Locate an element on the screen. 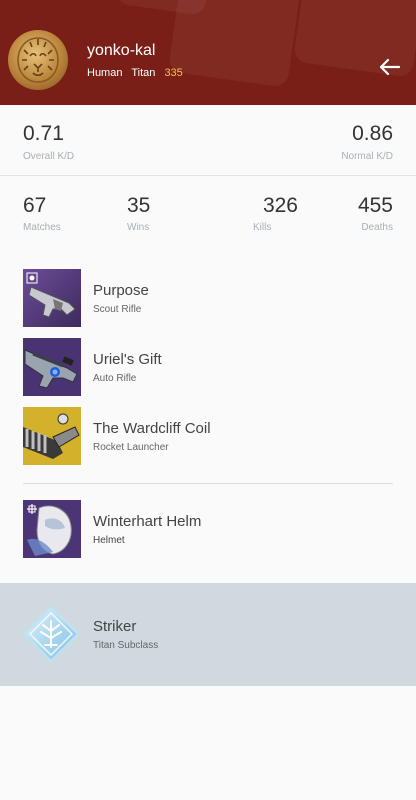 The image size is (416, 800). subclass-name: Striker is located at coordinates (115, 626).